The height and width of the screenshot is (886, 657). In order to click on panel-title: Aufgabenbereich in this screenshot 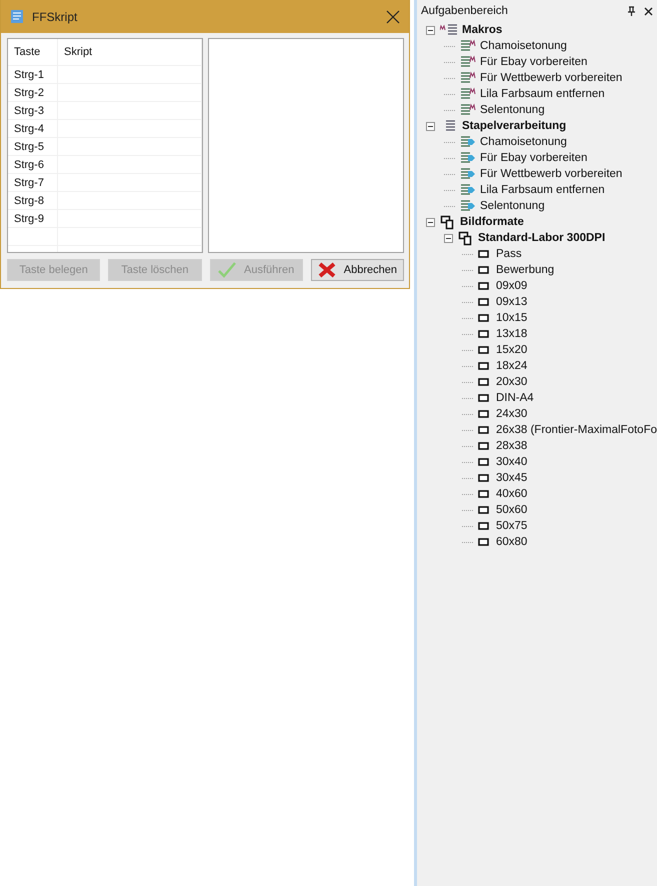, I will do `click(465, 11)`.